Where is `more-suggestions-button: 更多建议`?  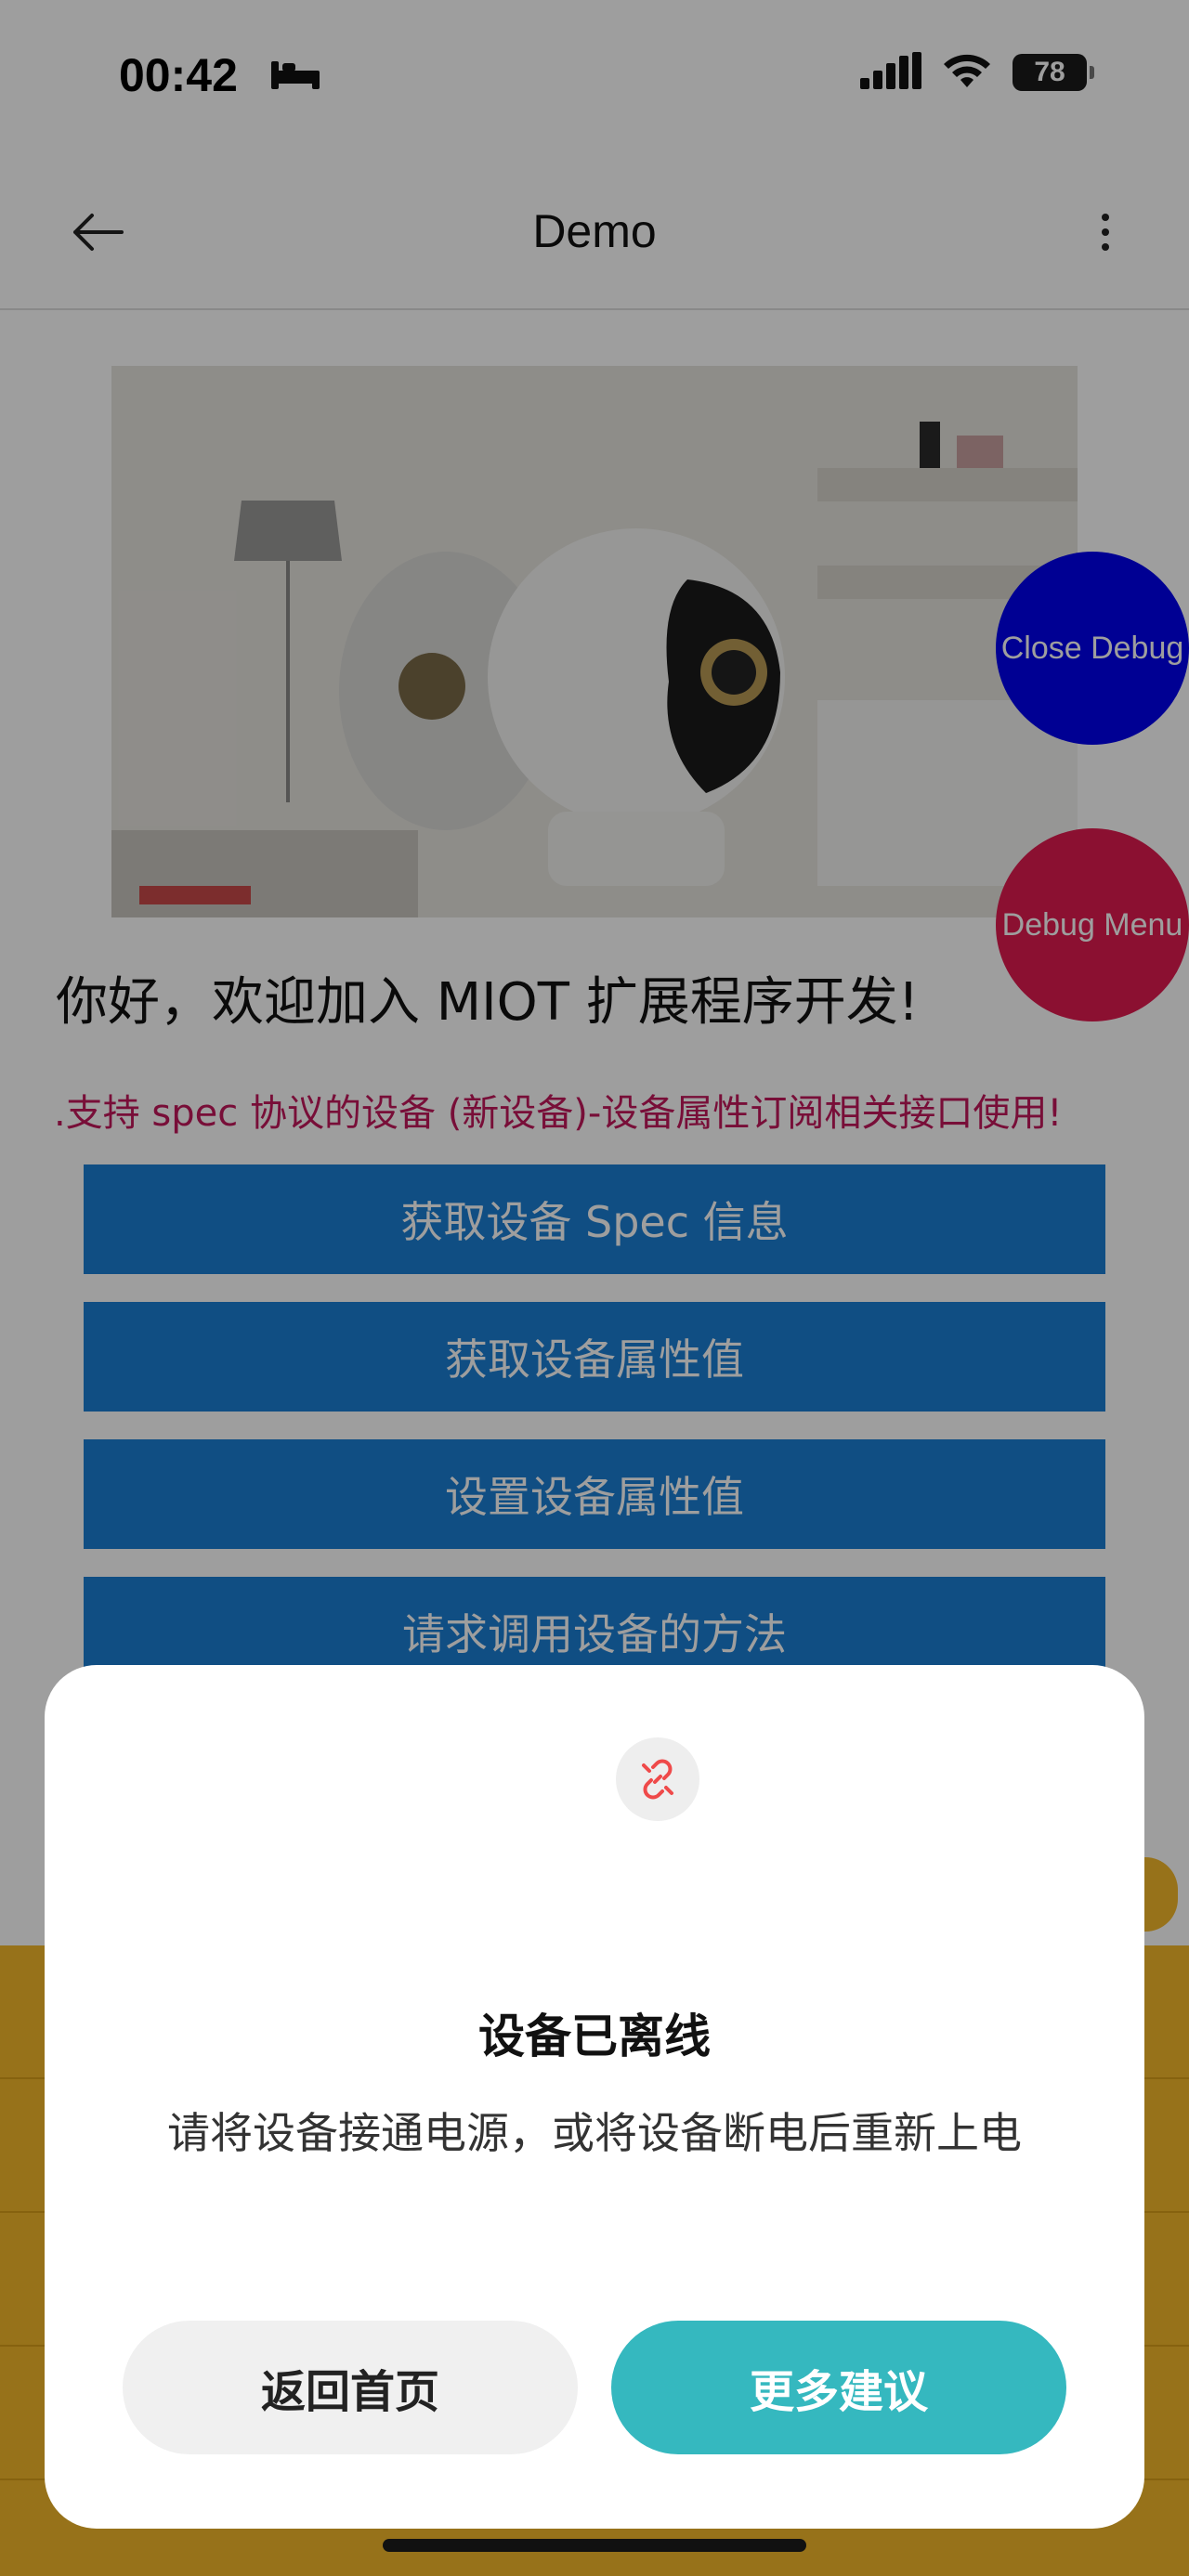 more-suggestions-button: 更多建议 is located at coordinates (838, 2387).